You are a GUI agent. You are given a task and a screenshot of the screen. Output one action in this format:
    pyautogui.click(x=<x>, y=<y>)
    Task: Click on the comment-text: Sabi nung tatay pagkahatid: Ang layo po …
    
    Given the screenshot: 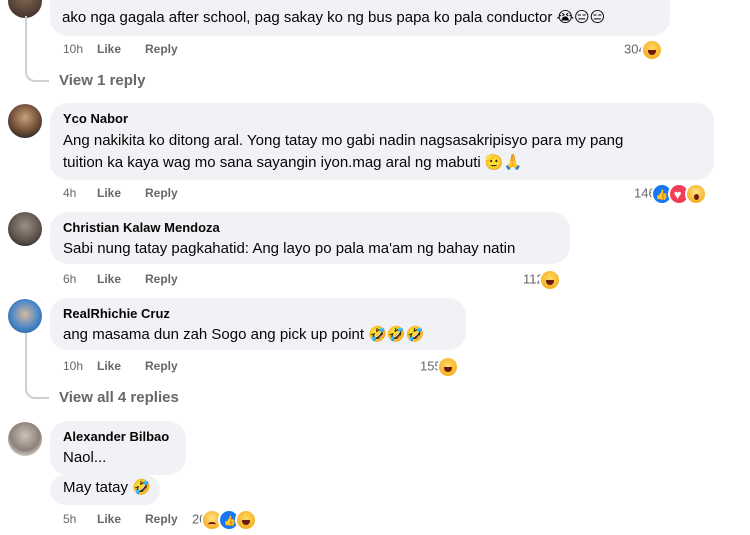 What is the action you would take?
    pyautogui.click(x=289, y=248)
    